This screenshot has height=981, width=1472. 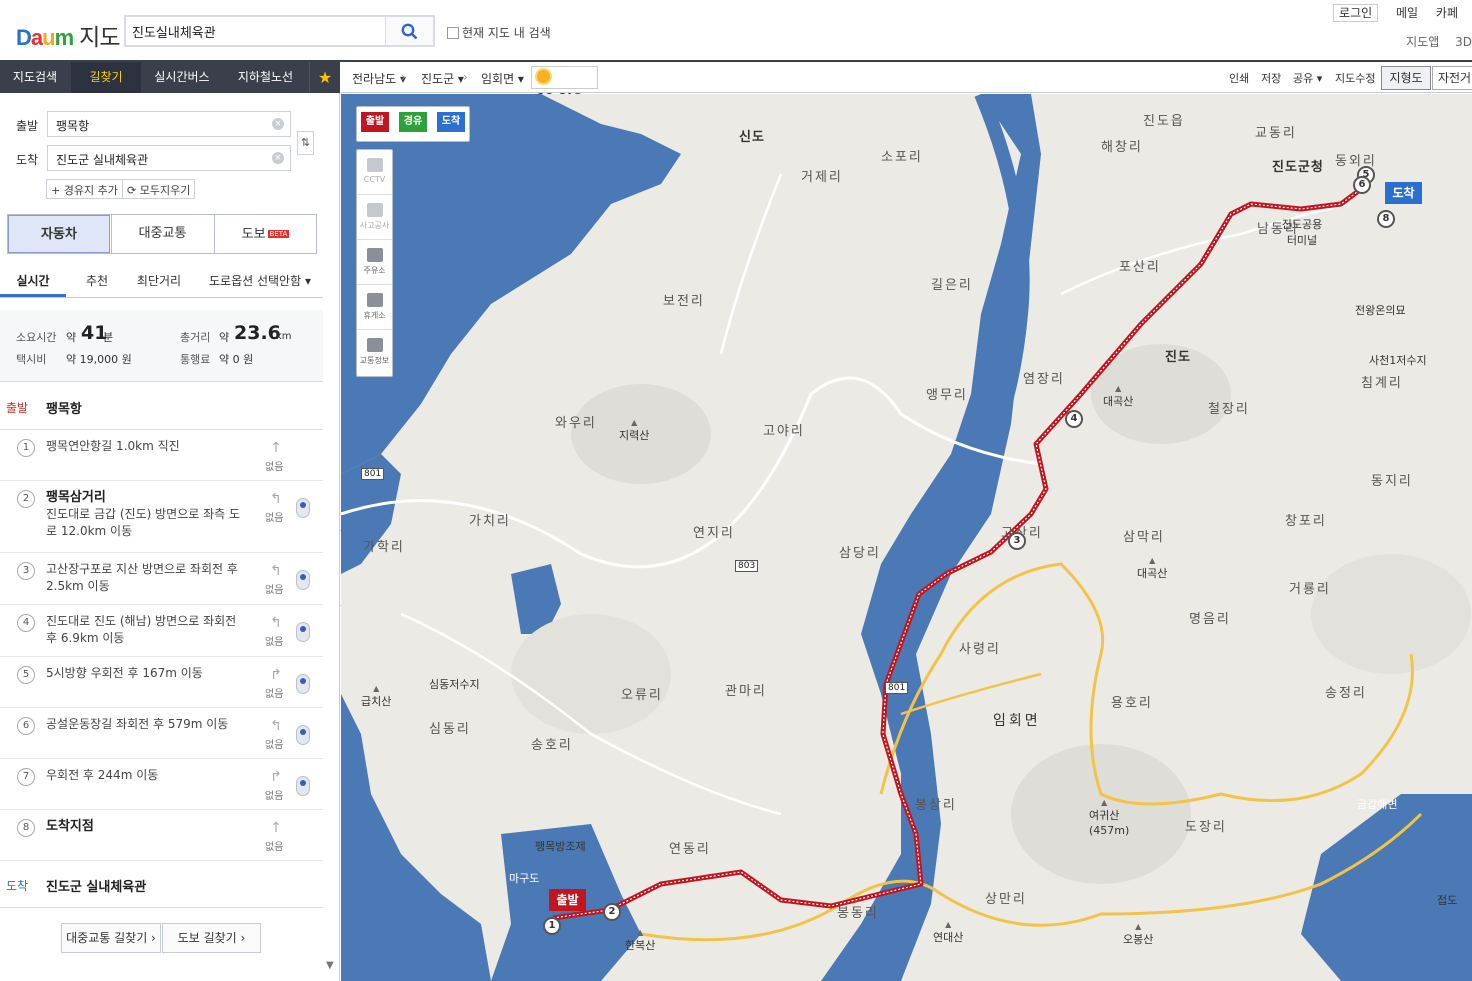 I want to click on mode-walk: 도보 BETA, so click(x=265, y=234).